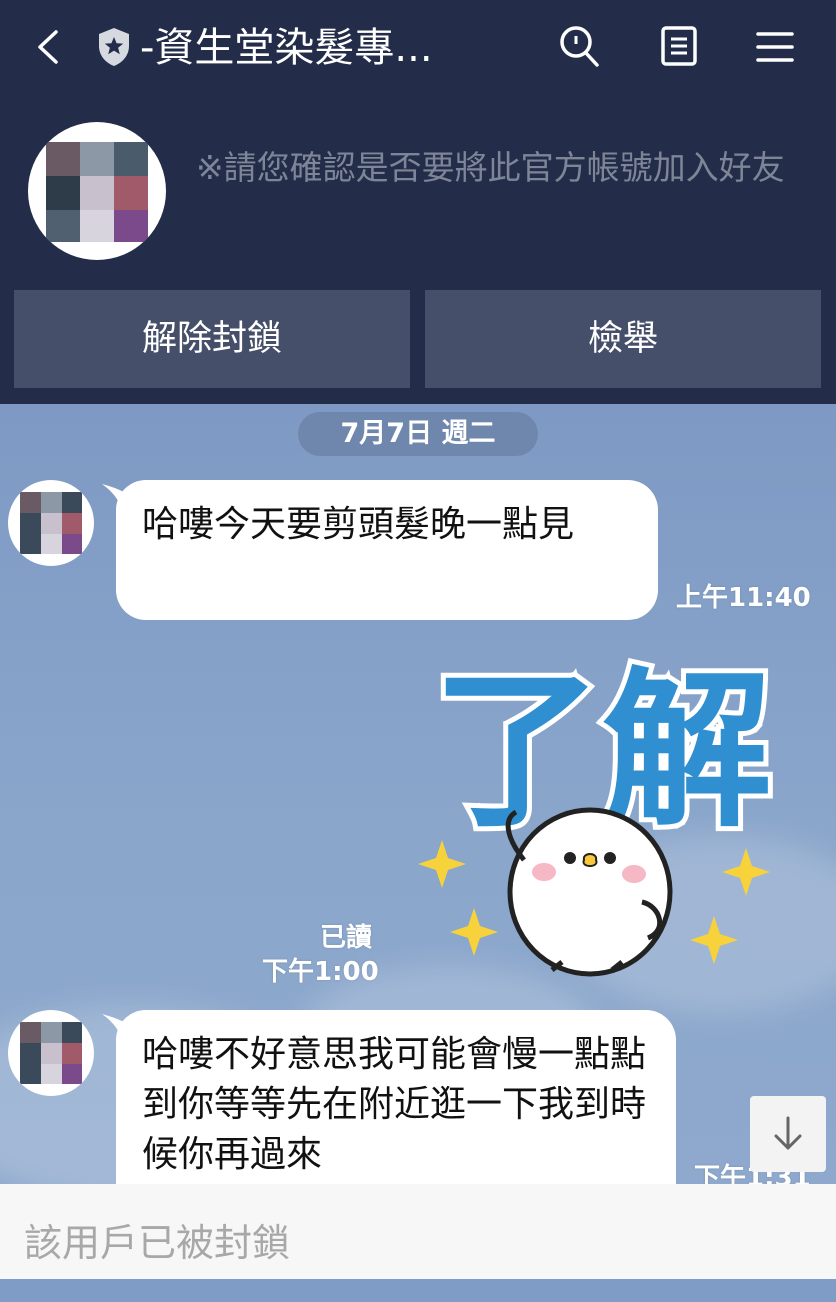 Image resolution: width=836 pixels, height=1302 pixels. I want to click on scroll-to-bottom-button, so click(788, 1134).